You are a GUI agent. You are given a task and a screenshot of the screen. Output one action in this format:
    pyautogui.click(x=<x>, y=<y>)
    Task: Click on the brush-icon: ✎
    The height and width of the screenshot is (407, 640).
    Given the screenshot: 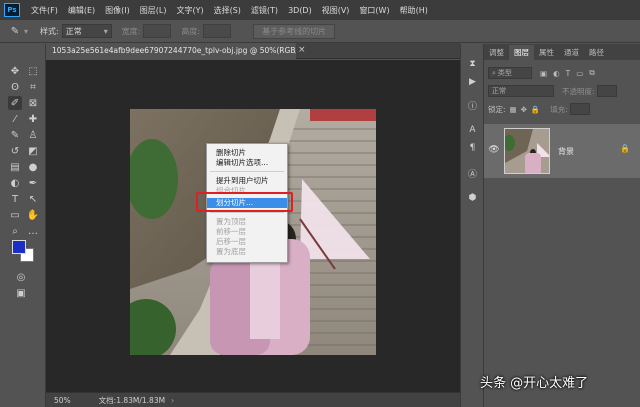 What is the action you would take?
    pyautogui.click(x=15, y=135)
    